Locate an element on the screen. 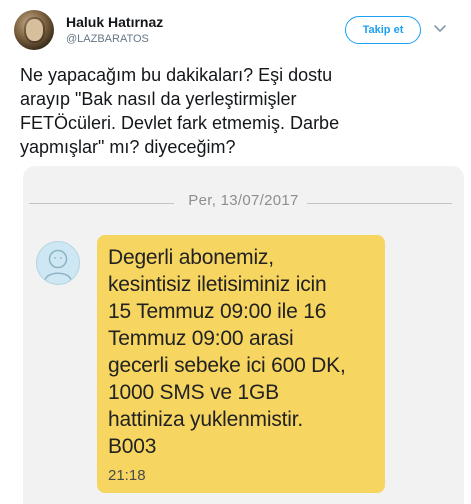 This screenshot has width=471, height=504. author-display-name: Haluk Hatırnaz is located at coordinates (114, 22).